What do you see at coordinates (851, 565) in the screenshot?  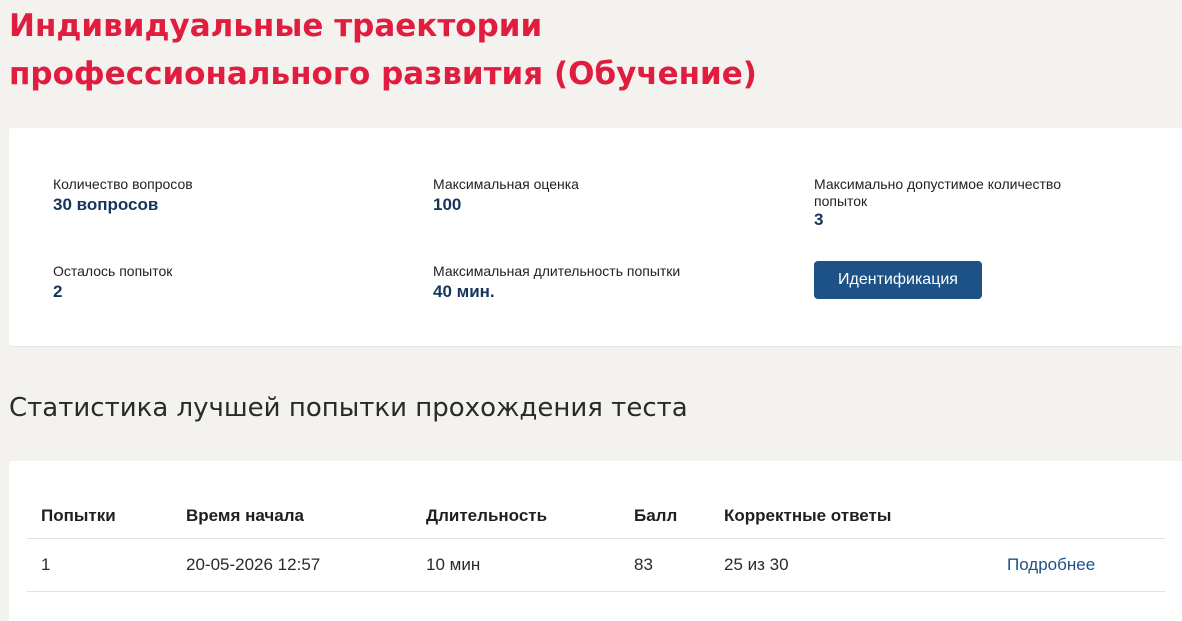 I see `cell-correct-answers: 25 из 30` at bounding box center [851, 565].